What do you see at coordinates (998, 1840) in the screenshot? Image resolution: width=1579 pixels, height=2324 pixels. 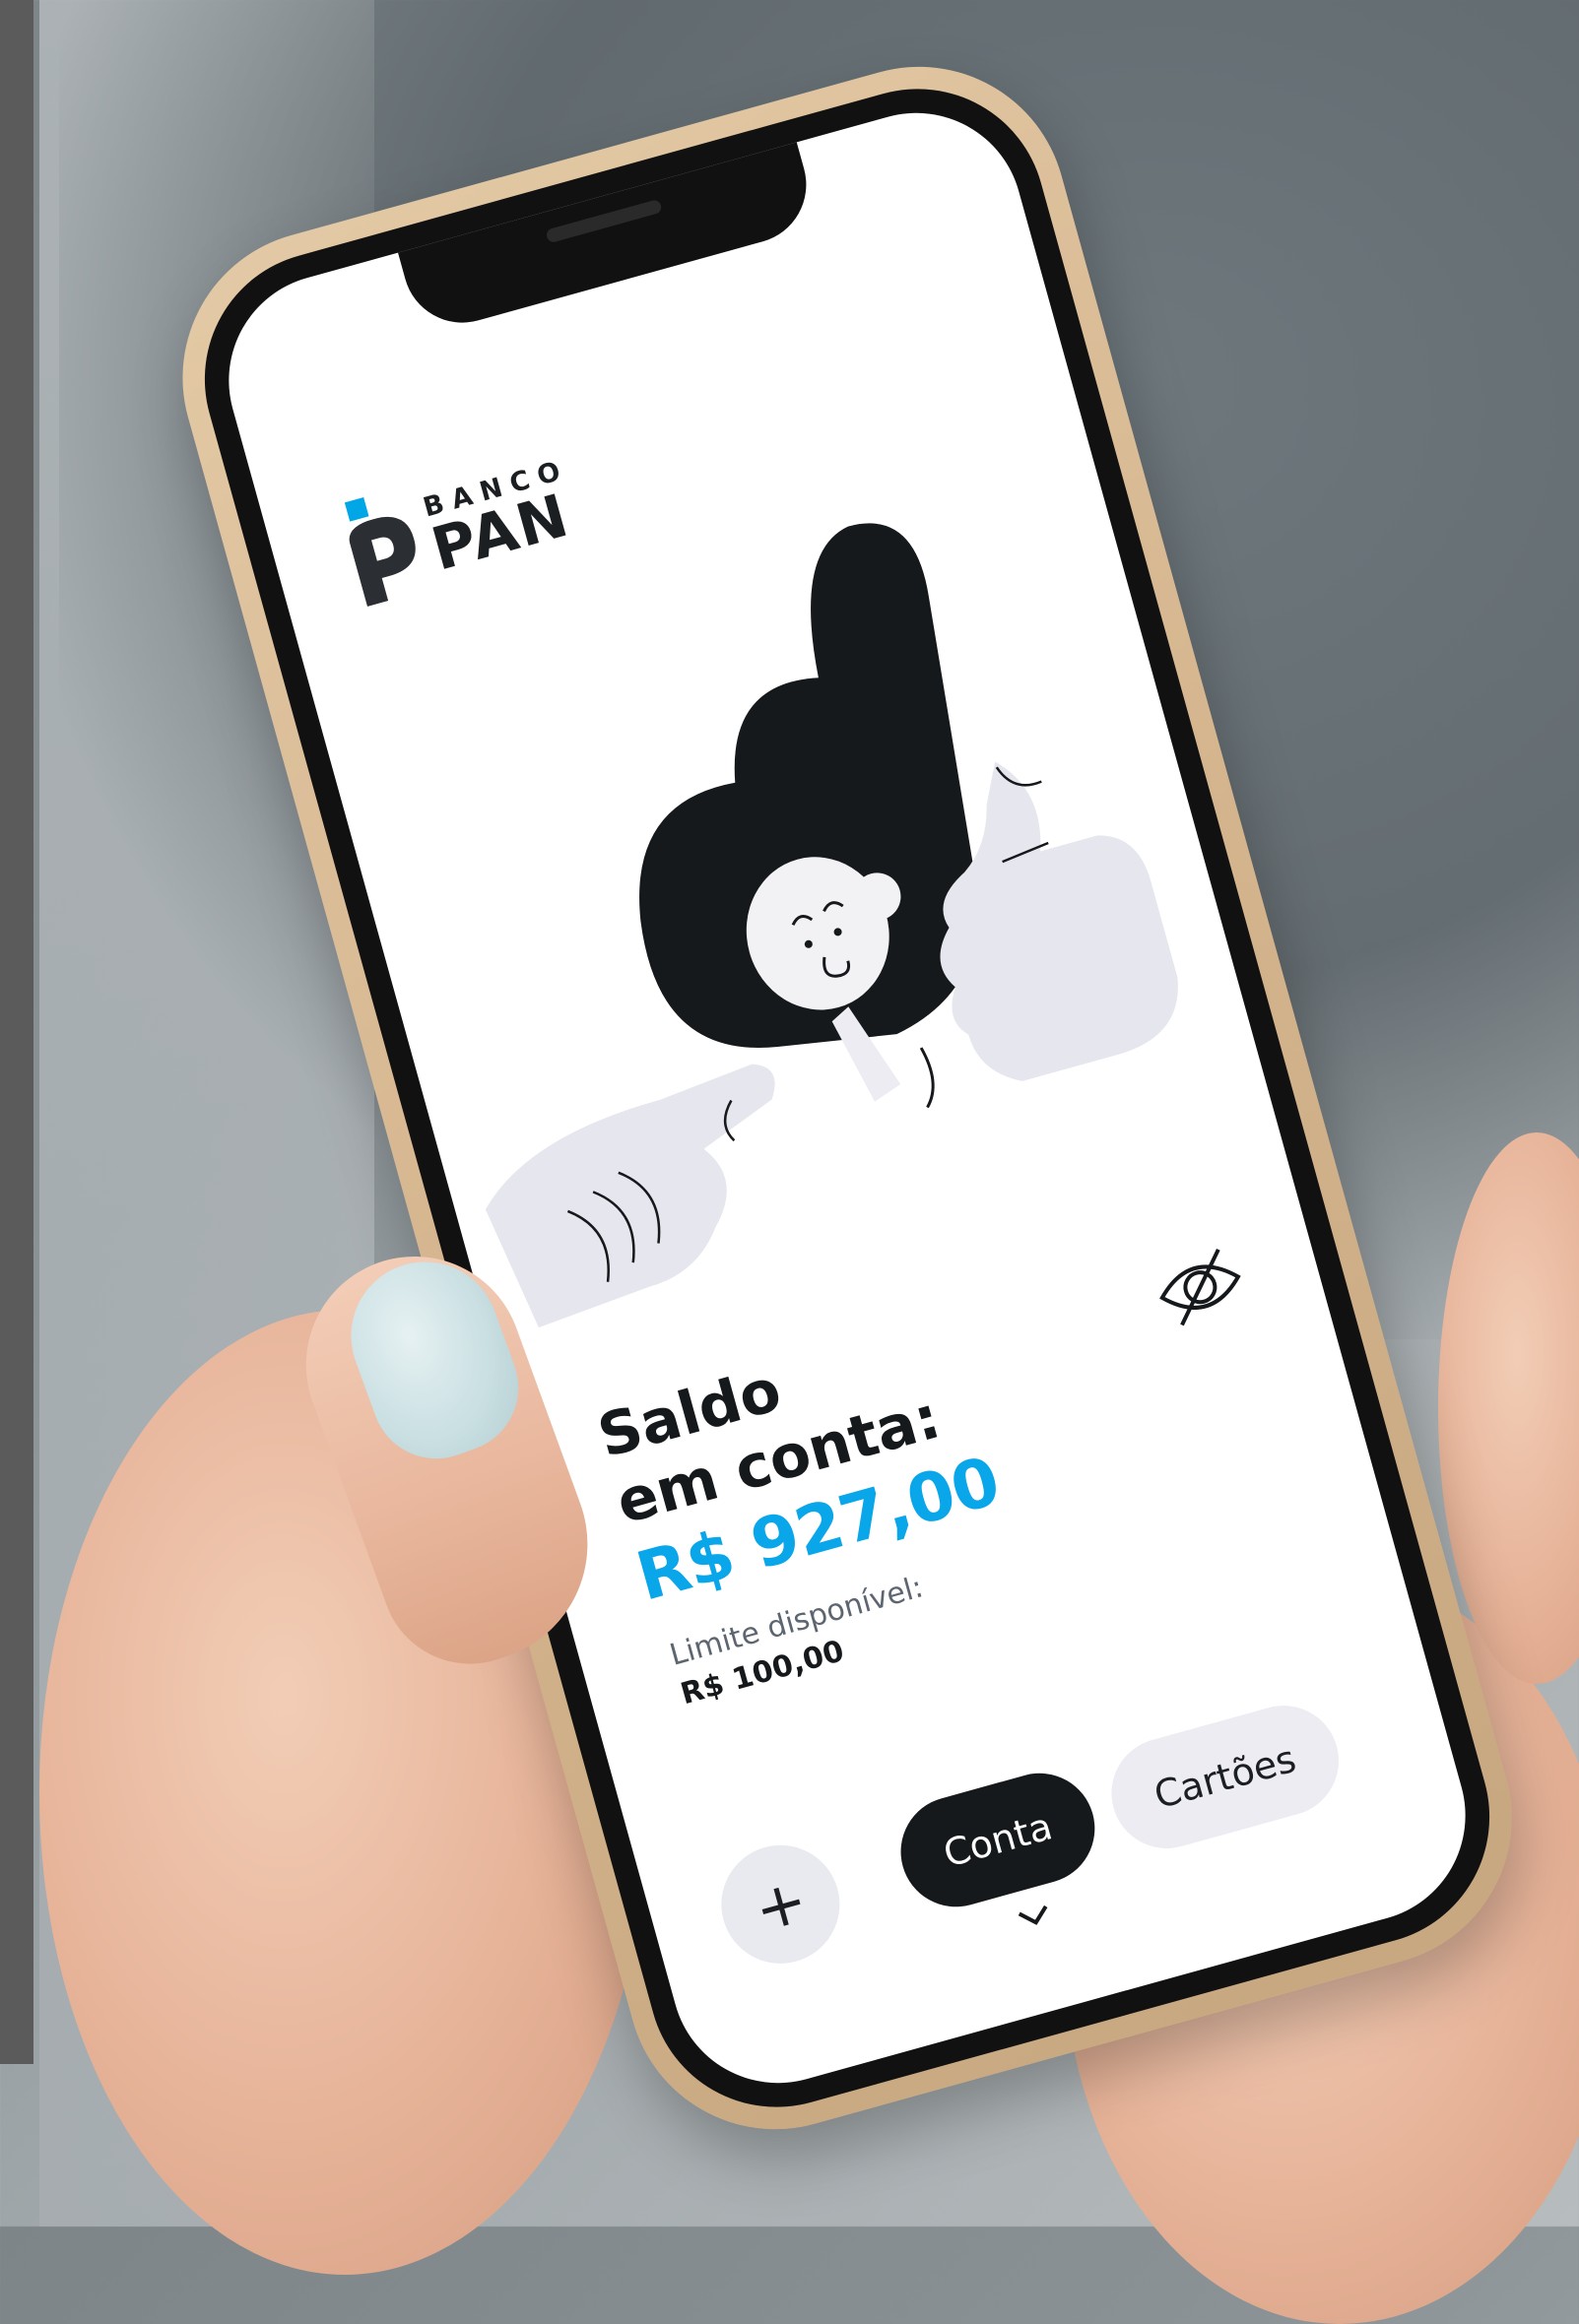 I see `tab-conta: Conta` at bounding box center [998, 1840].